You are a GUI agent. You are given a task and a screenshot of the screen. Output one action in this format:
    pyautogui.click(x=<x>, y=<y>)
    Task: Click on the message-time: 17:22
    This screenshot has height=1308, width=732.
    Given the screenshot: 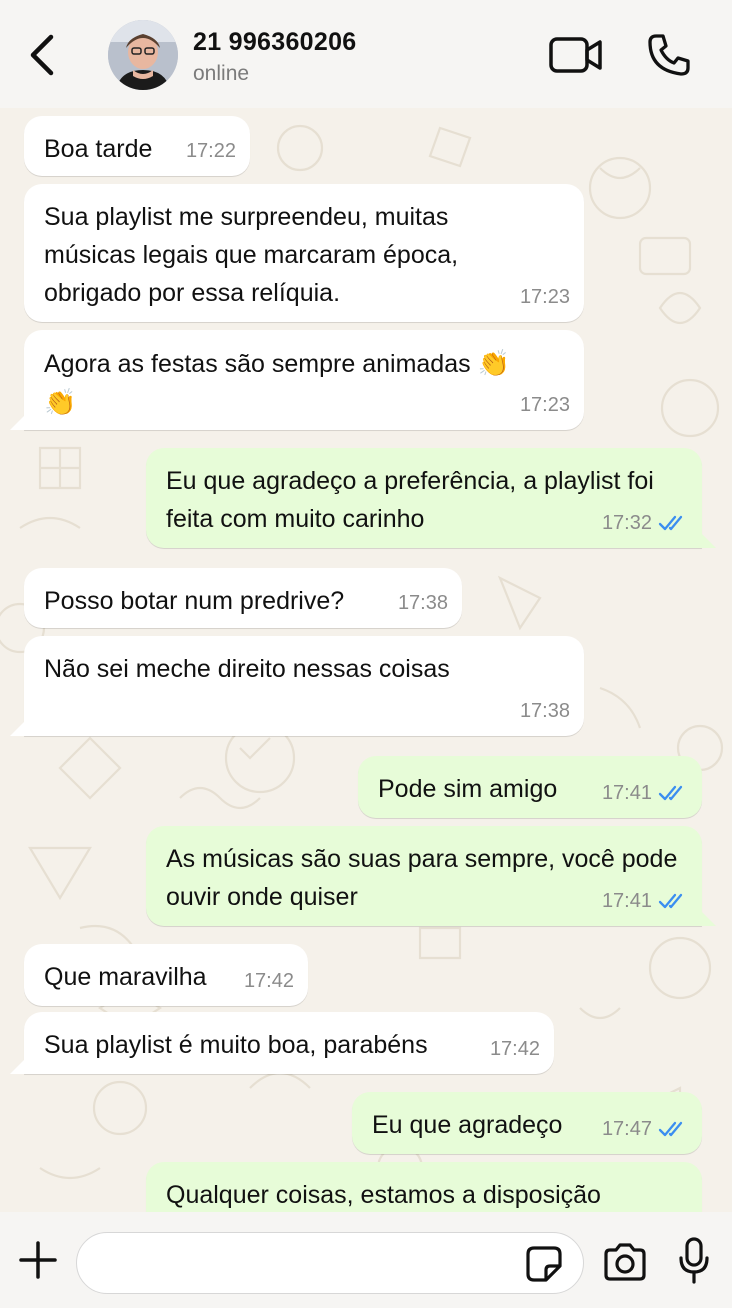 What is the action you would take?
    pyautogui.click(x=210, y=151)
    